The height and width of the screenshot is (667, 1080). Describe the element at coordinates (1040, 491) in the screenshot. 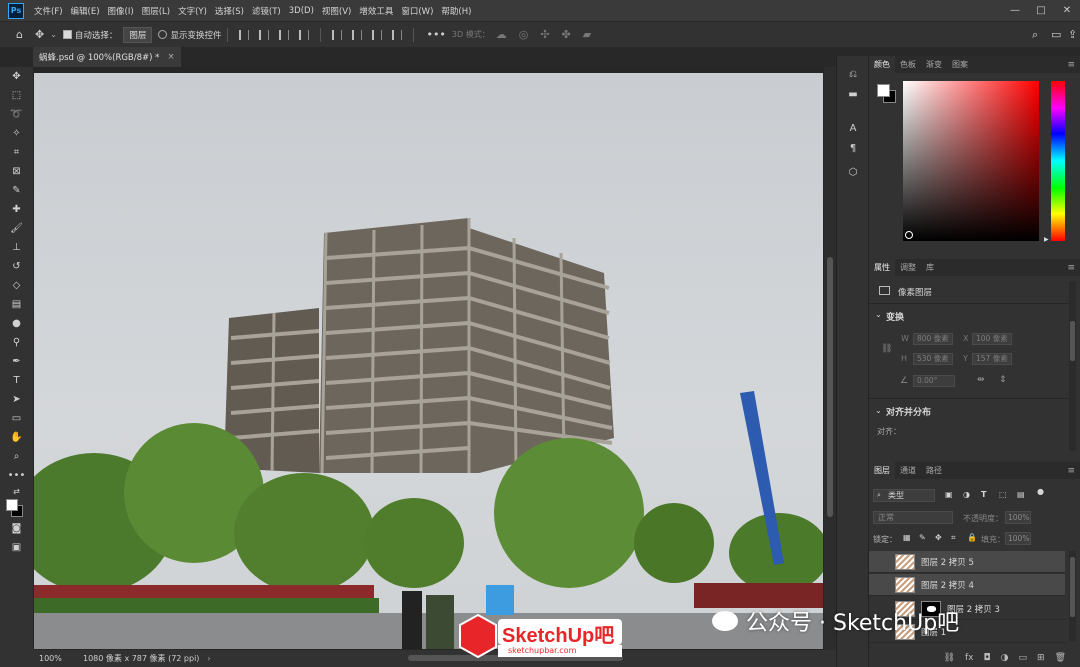

I see `filter-toggle-icon: ●` at that location.